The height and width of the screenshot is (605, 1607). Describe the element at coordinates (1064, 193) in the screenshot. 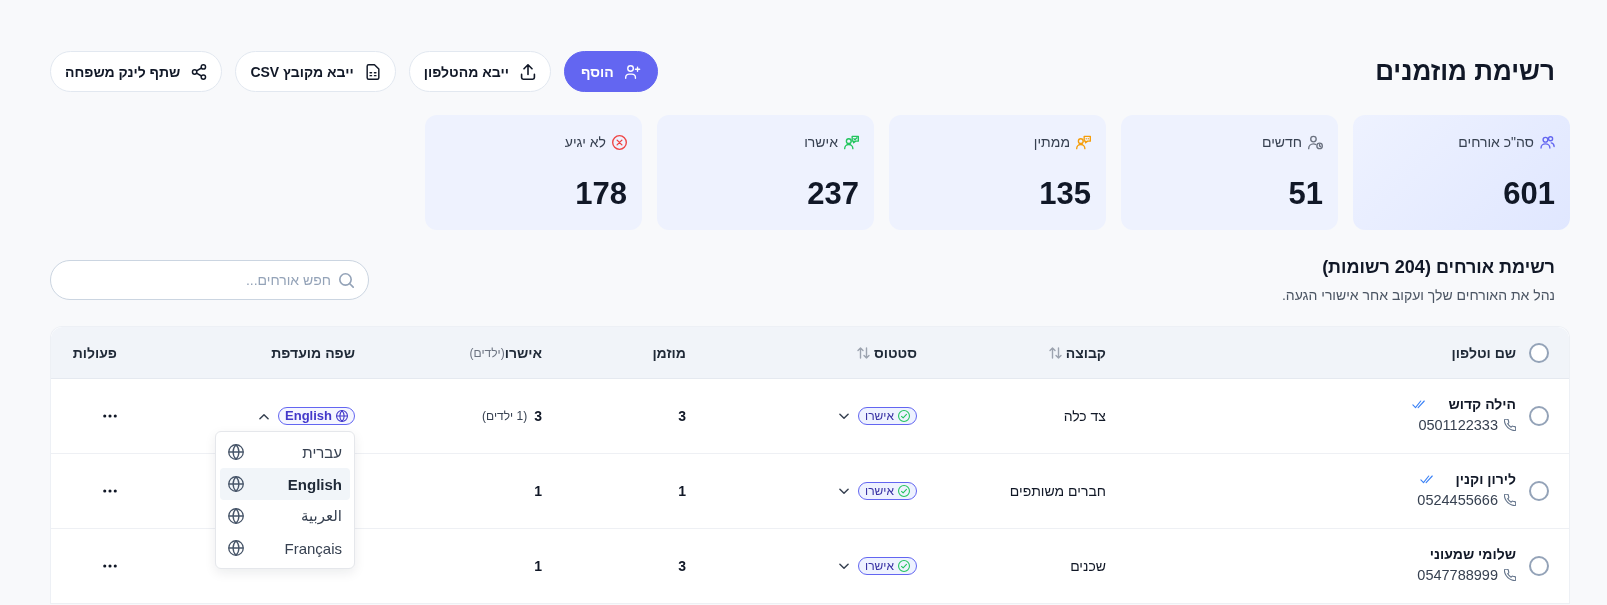

I see `stat-value: 135` at that location.